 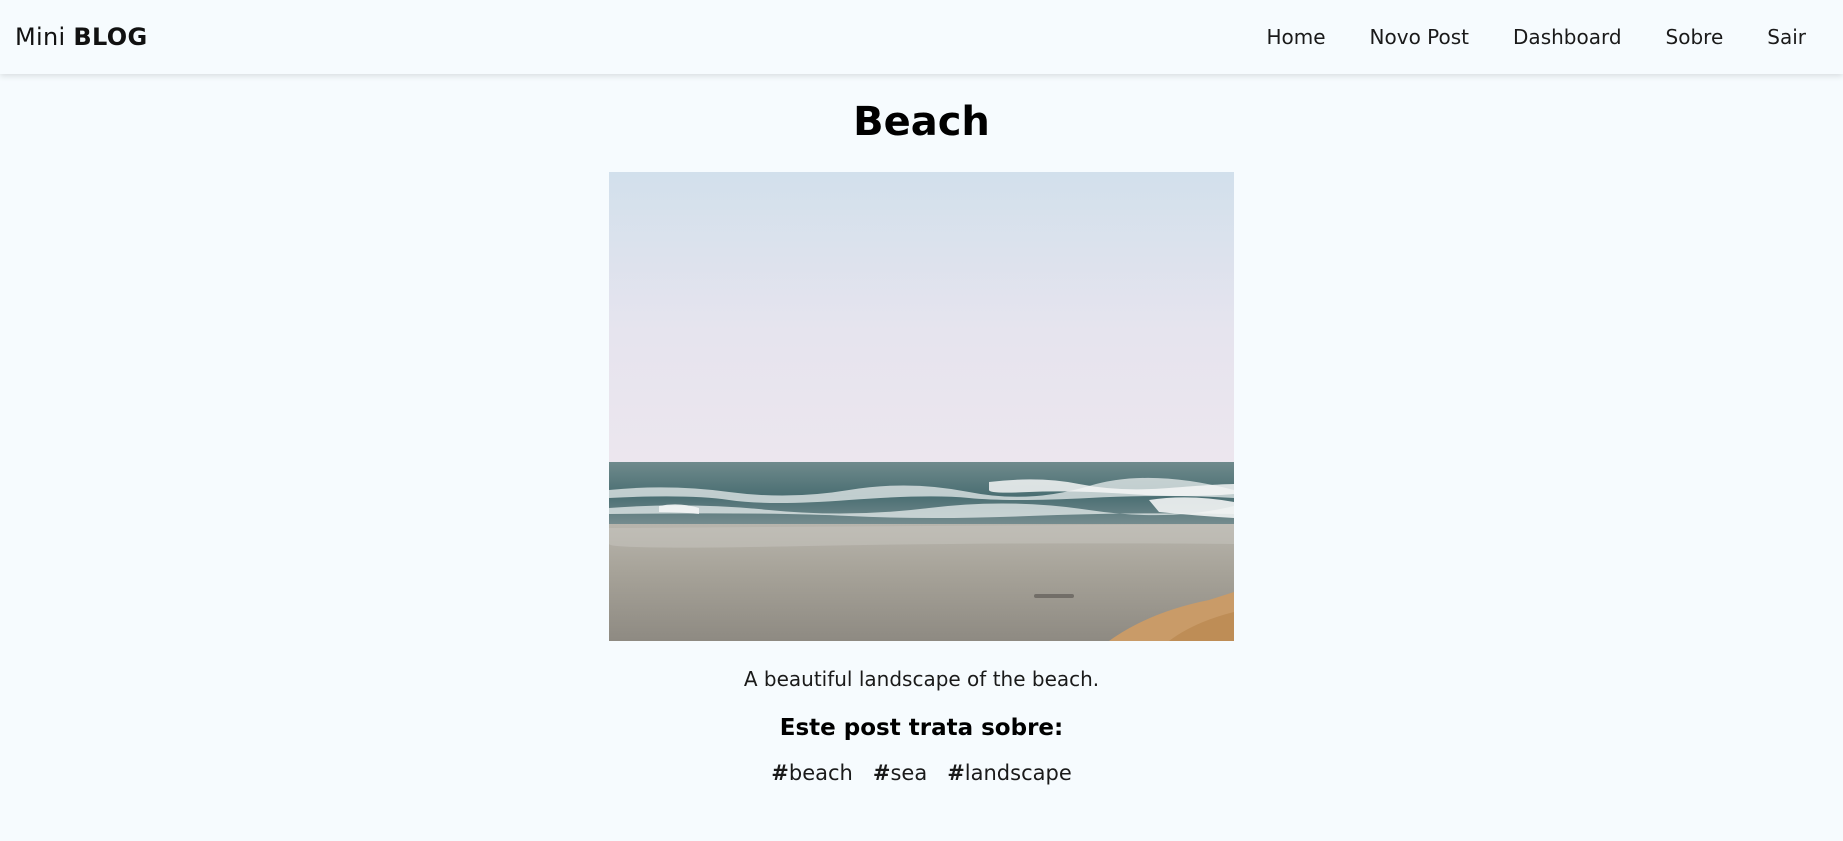 What do you see at coordinates (1786, 37) in the screenshot?
I see `nav-link-sair: Sair` at bounding box center [1786, 37].